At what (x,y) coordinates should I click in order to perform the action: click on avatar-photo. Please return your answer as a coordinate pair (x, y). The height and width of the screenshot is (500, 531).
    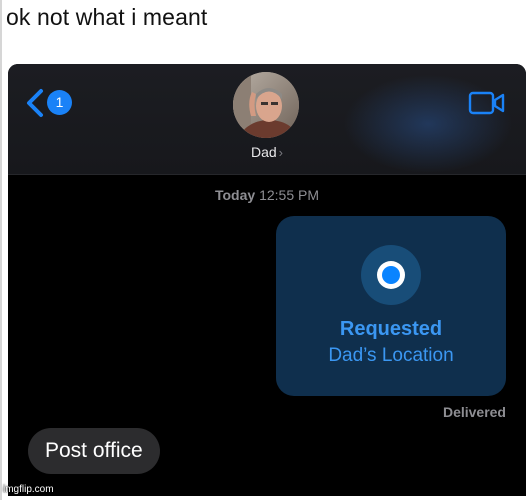
    Looking at the image, I should click on (266, 105).